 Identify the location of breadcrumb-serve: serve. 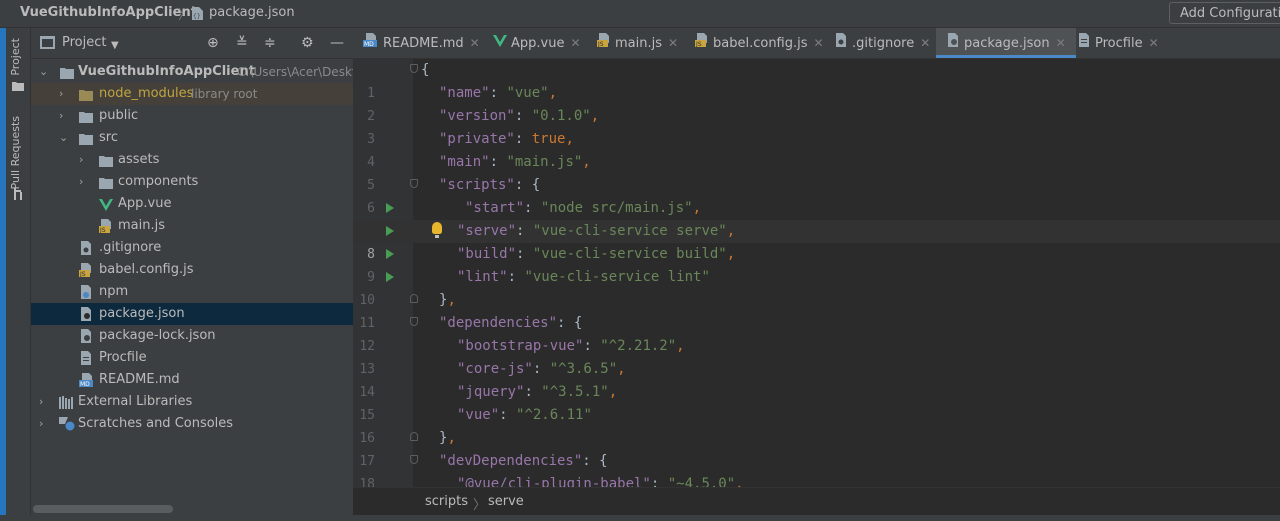
(506, 501).